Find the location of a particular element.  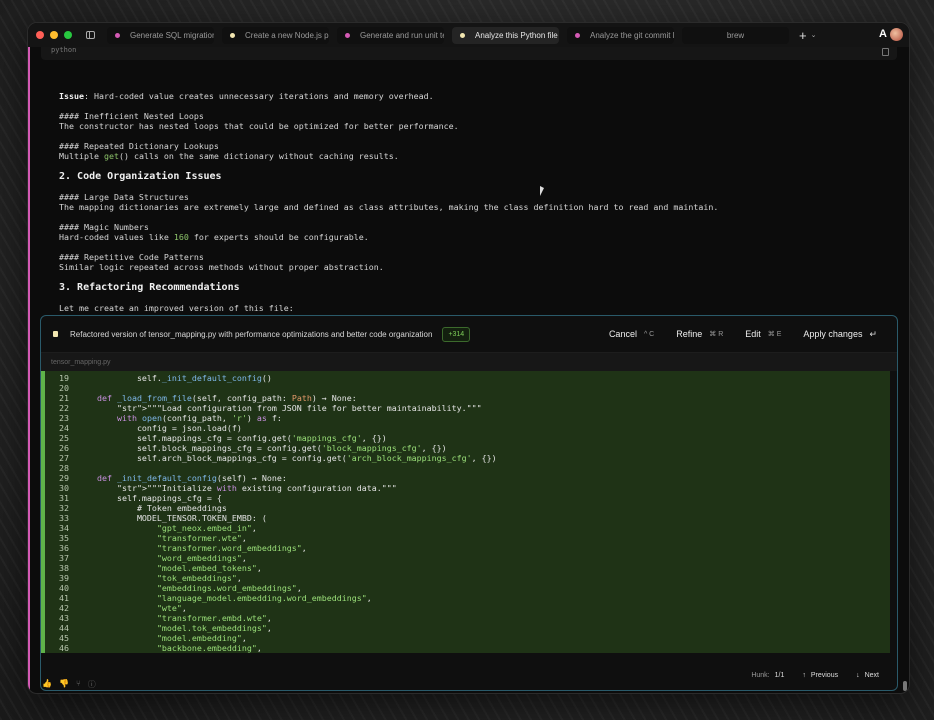

minimize-window-button is located at coordinates (54, 35).